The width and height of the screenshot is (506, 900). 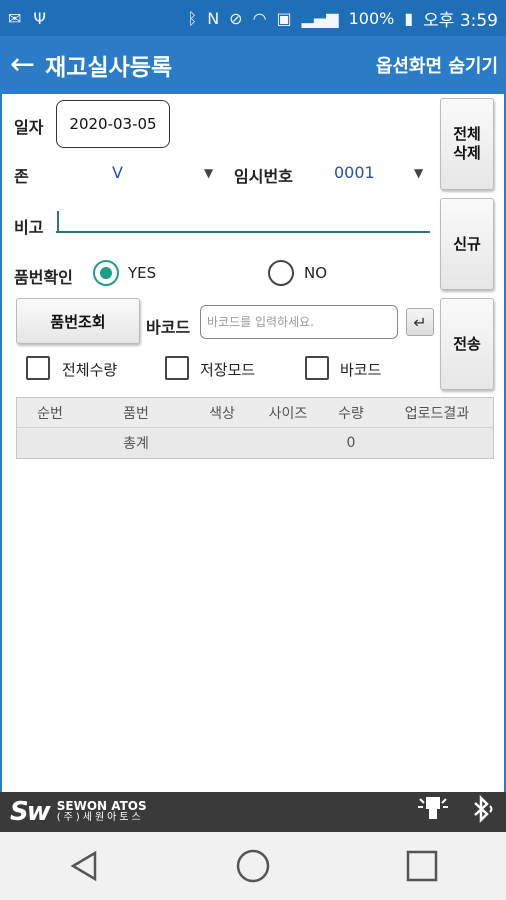 I want to click on item-table: 순번 품번 색상 사이즈 수량 업로드결과 총계 0, so click(x=255, y=428).